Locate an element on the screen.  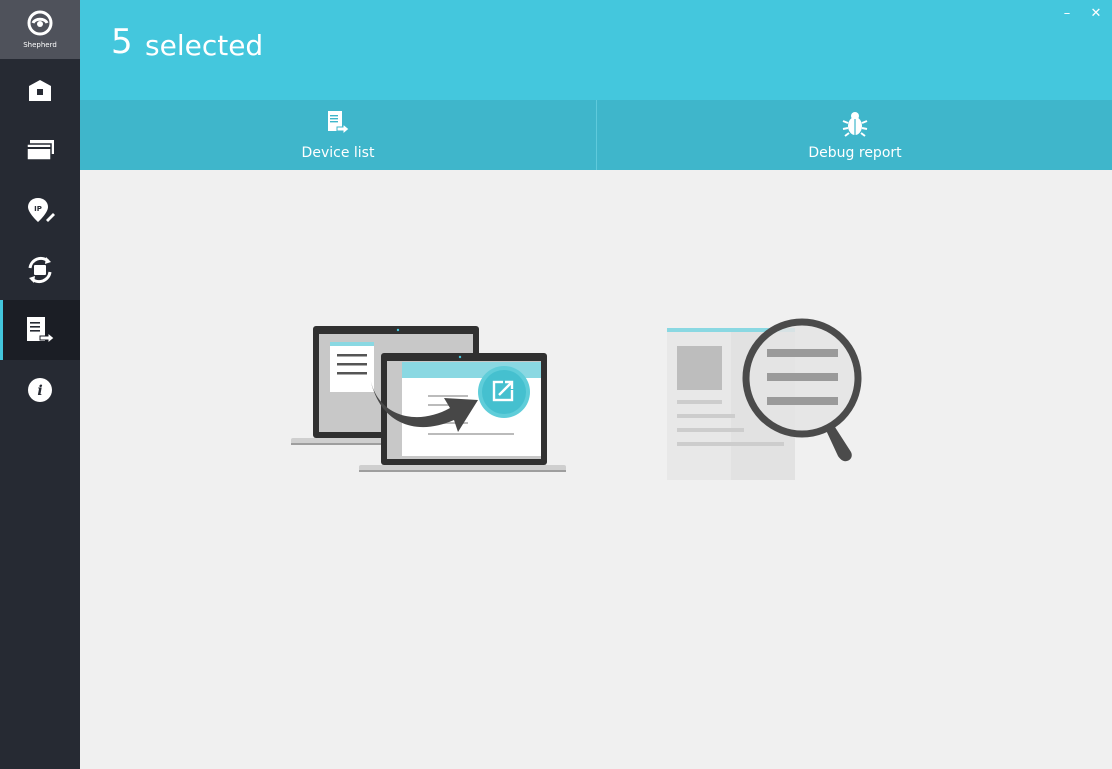
shepherd-logo-icon is located at coordinates (40, 23).